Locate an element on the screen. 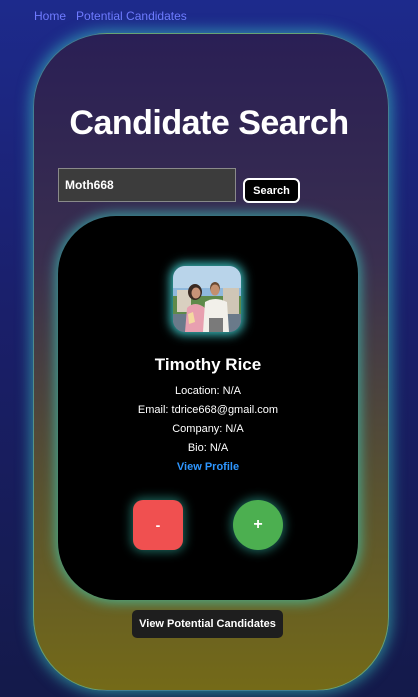 The width and height of the screenshot is (418, 697). avatar is located at coordinates (207, 299).